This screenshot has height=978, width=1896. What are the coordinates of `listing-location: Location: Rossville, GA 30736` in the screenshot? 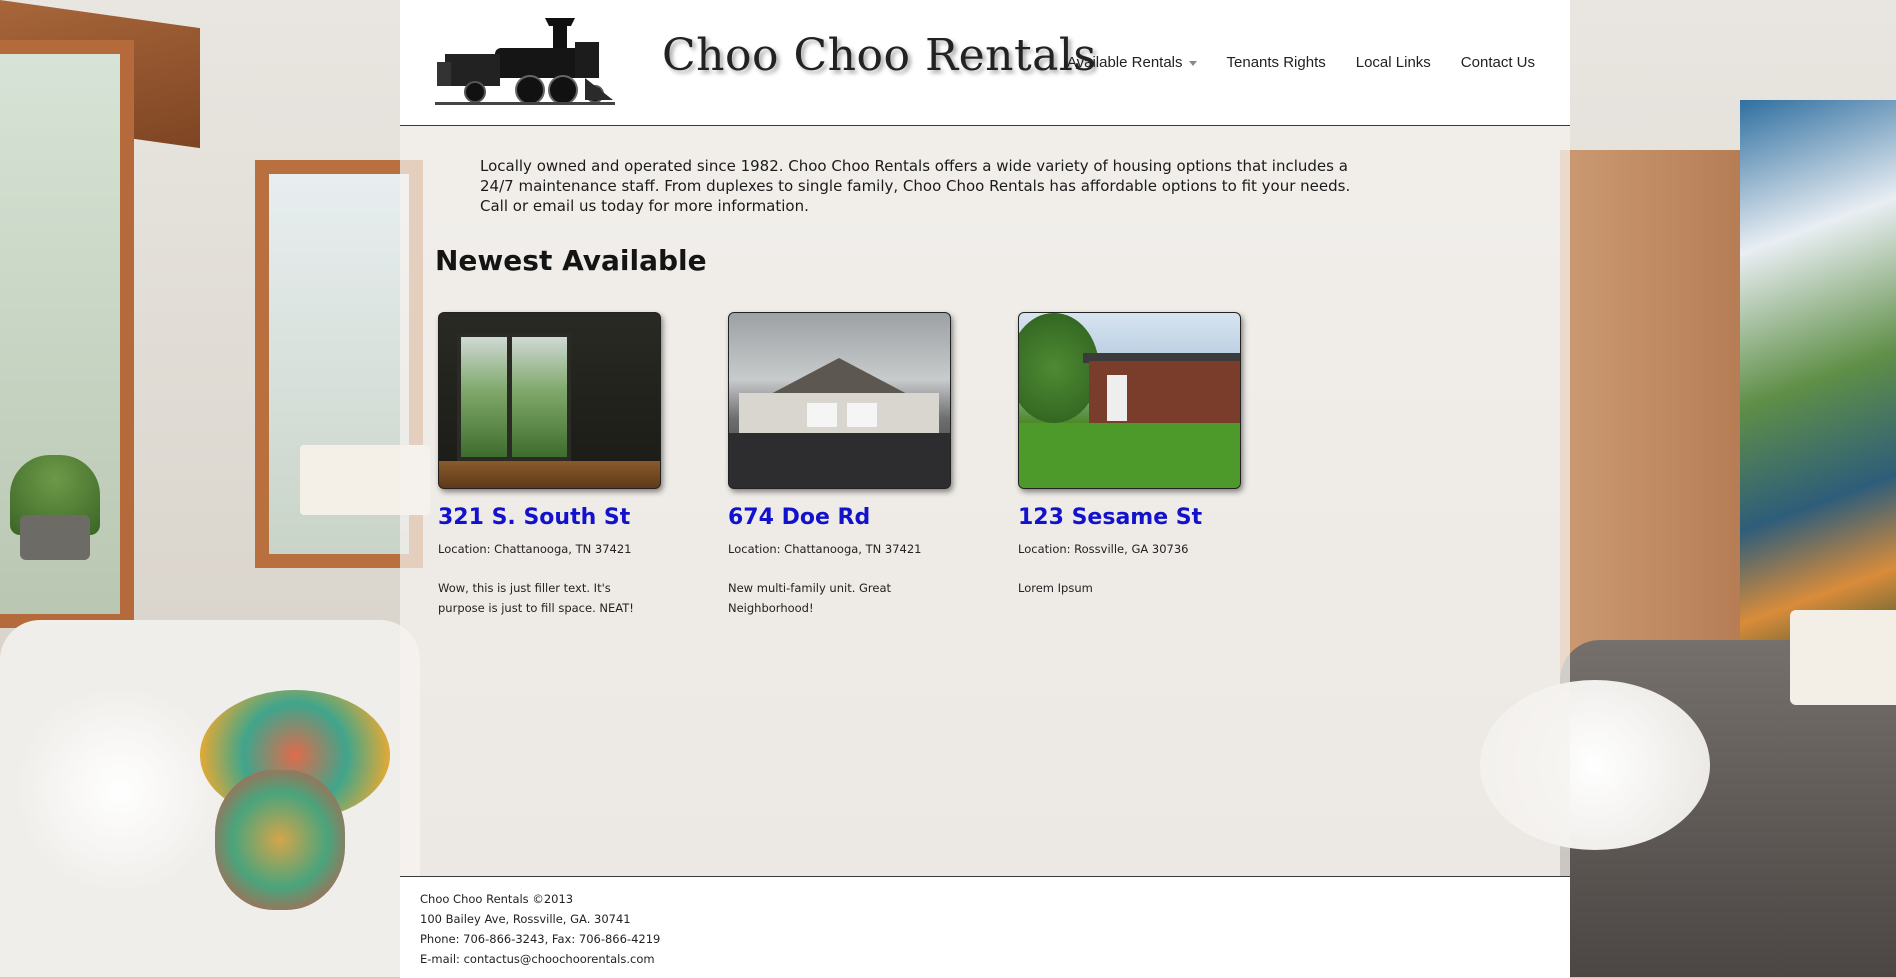 It's located at (1103, 549).